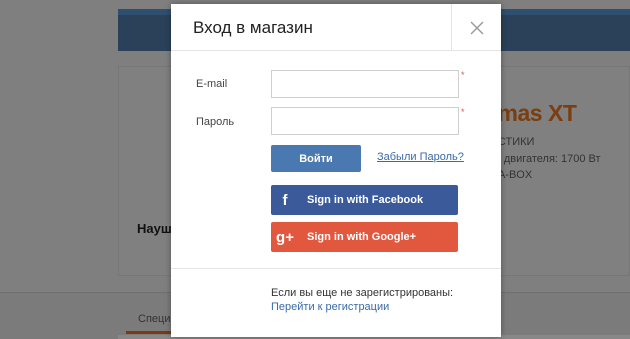 The image size is (630, 339). What do you see at coordinates (285, 200) in the screenshot?
I see `facebook-icon: f` at bounding box center [285, 200].